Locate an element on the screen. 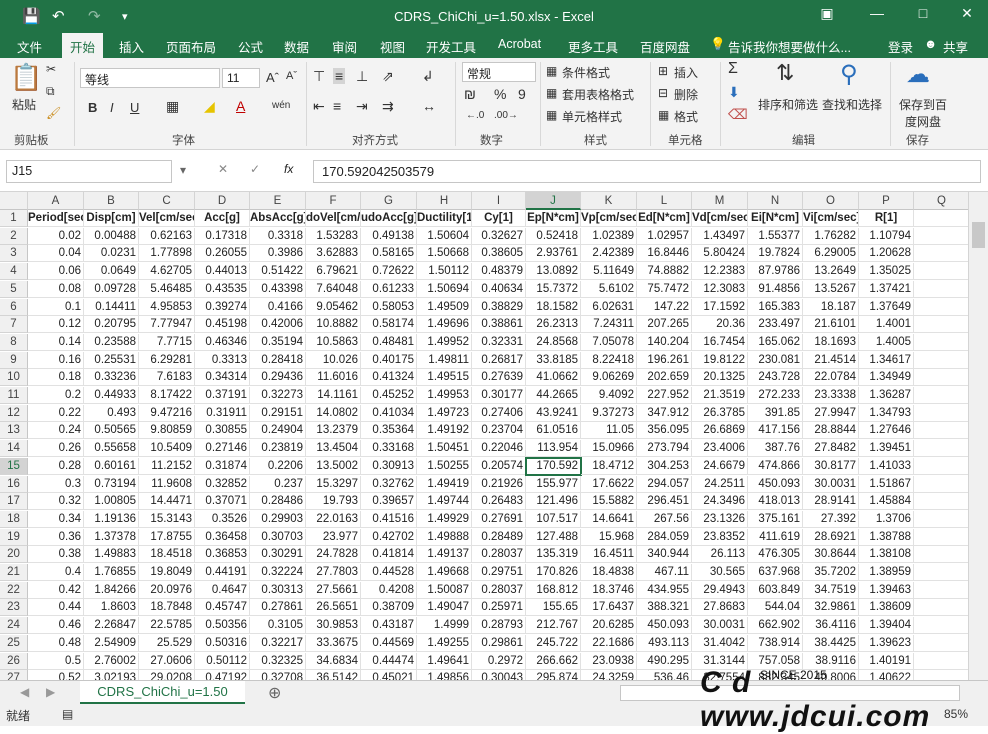 The image size is (988, 734). table-cell: 7.6183 is located at coordinates (167, 378).